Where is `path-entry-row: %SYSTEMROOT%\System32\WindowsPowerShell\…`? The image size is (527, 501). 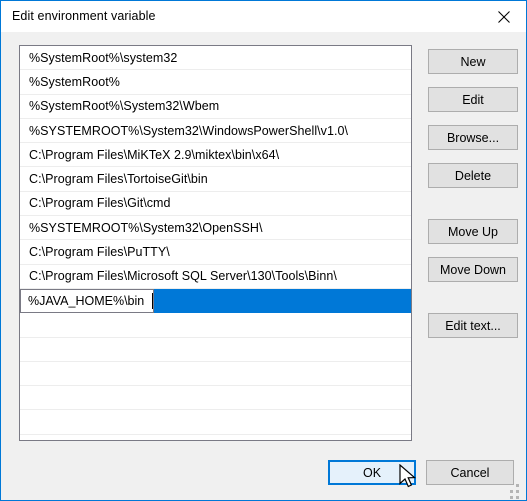
path-entry-row: %SYSTEMROOT%\System32\WindowsPowerShell\… is located at coordinates (215, 131).